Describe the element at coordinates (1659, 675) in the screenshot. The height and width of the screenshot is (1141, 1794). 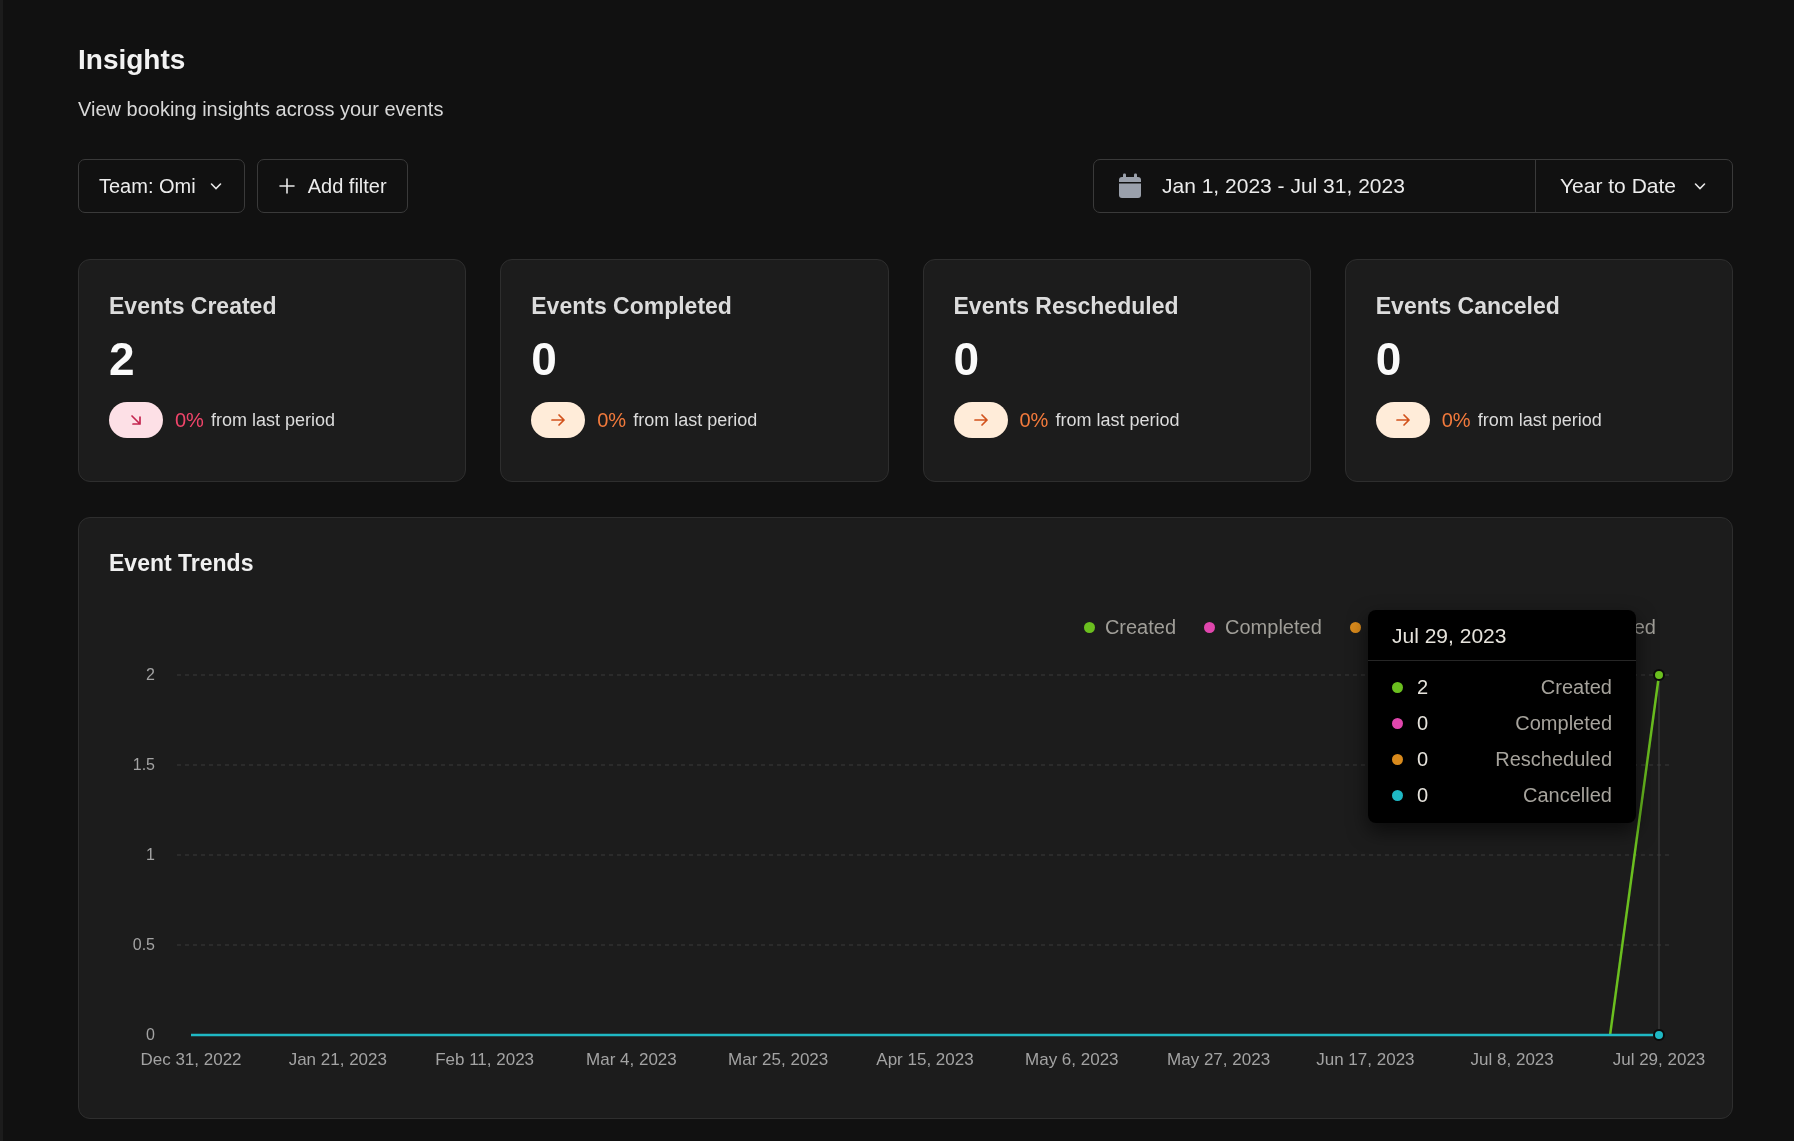
I see `data-point` at that location.